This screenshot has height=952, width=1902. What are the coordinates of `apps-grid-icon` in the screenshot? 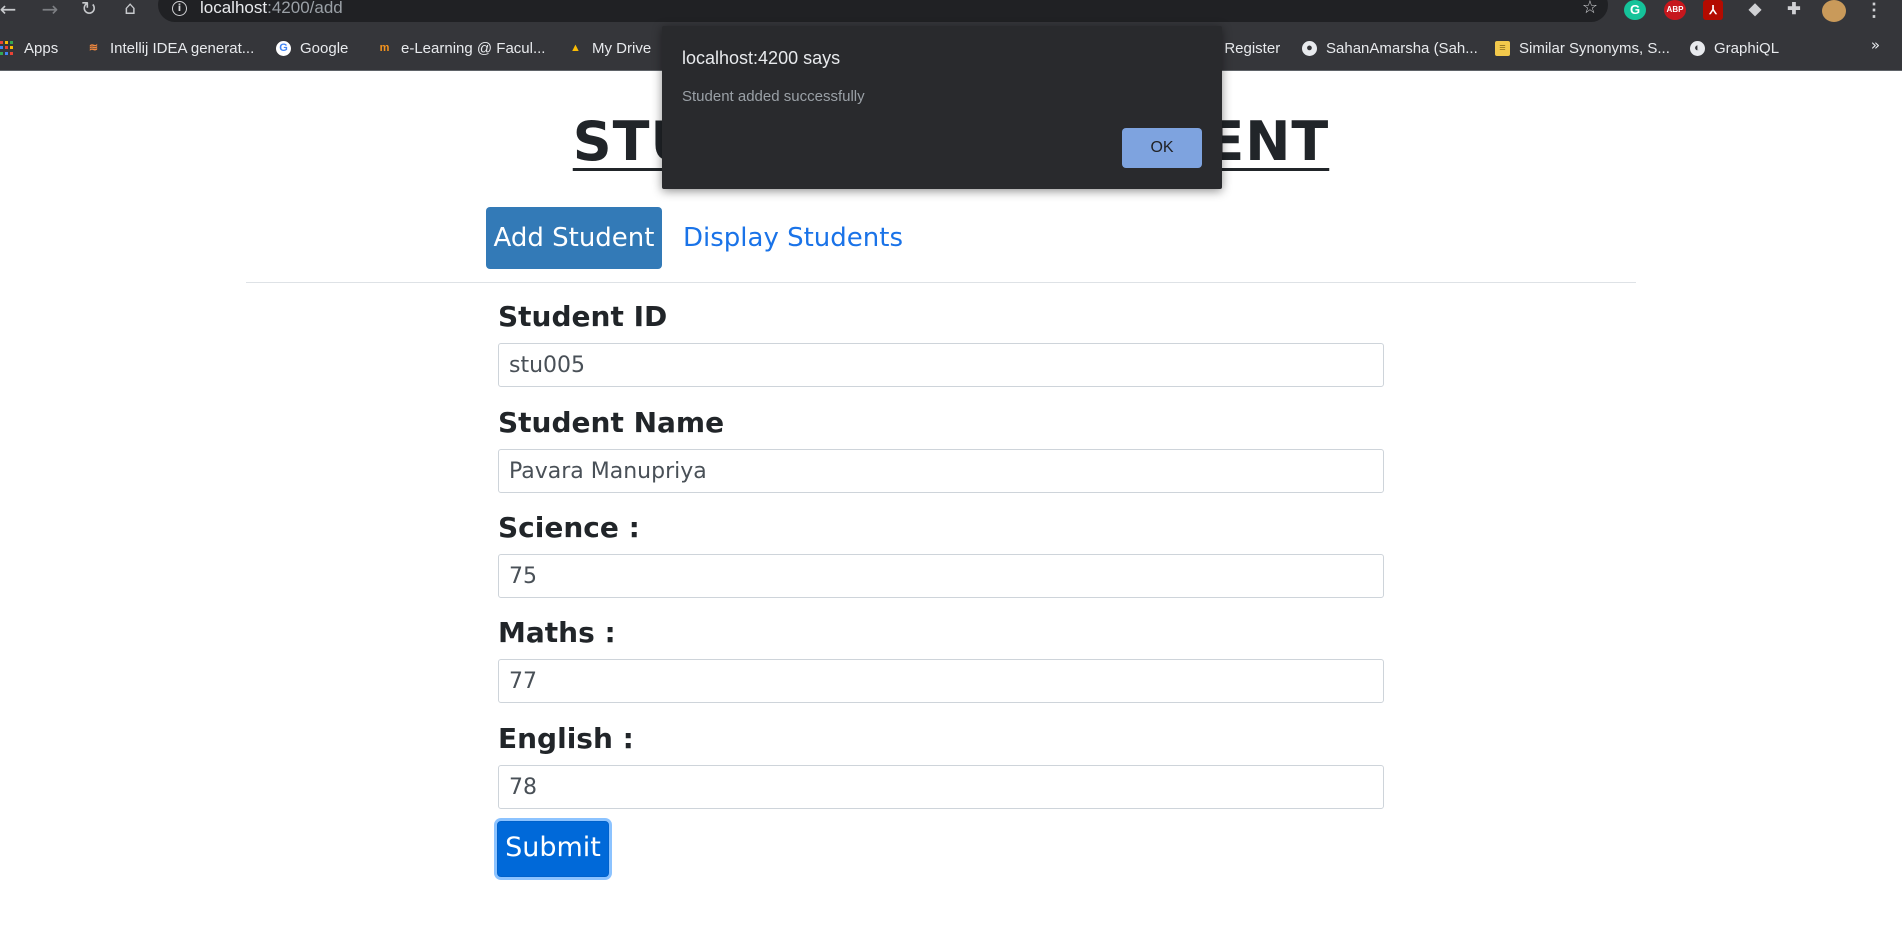 It's located at (7, 48).